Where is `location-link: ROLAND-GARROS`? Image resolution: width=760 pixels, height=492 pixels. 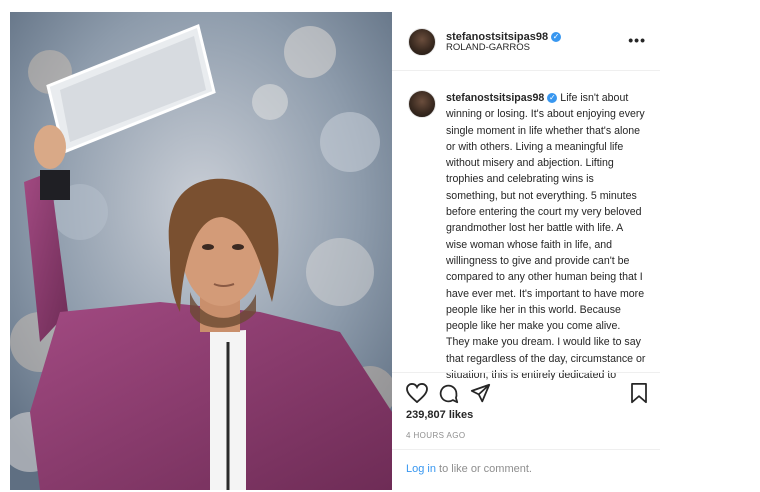 location-link: ROLAND-GARROS is located at coordinates (488, 47).